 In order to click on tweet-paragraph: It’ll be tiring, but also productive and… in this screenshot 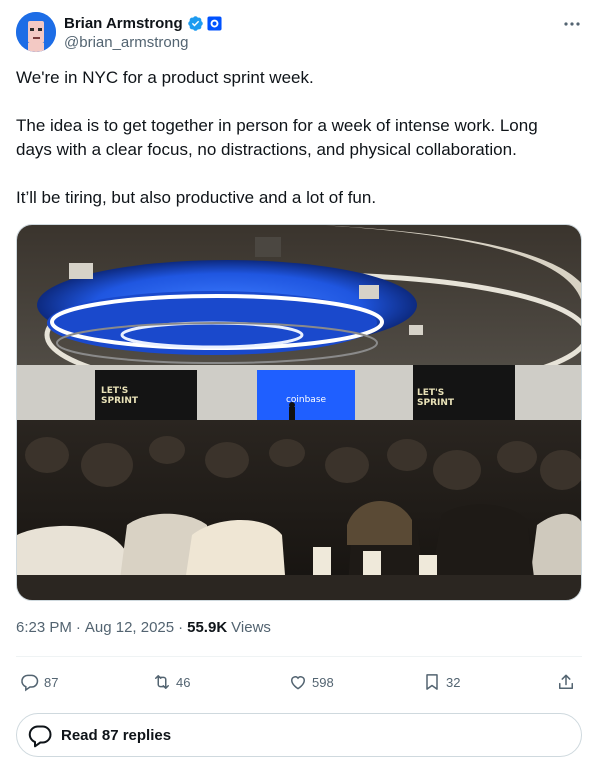, I will do `click(196, 197)`.